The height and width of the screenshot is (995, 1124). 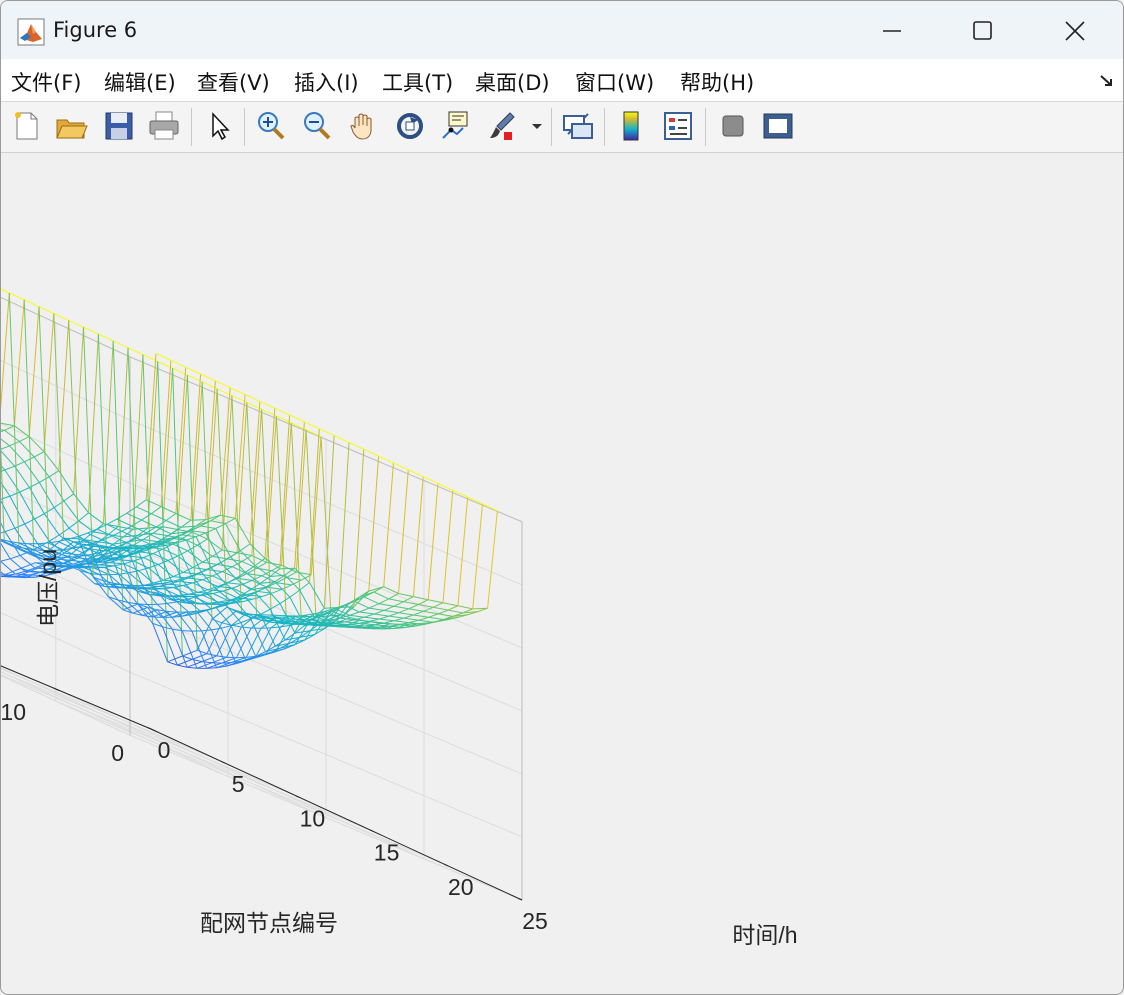 What do you see at coordinates (1075, 30) in the screenshot?
I see `close-icon` at bounding box center [1075, 30].